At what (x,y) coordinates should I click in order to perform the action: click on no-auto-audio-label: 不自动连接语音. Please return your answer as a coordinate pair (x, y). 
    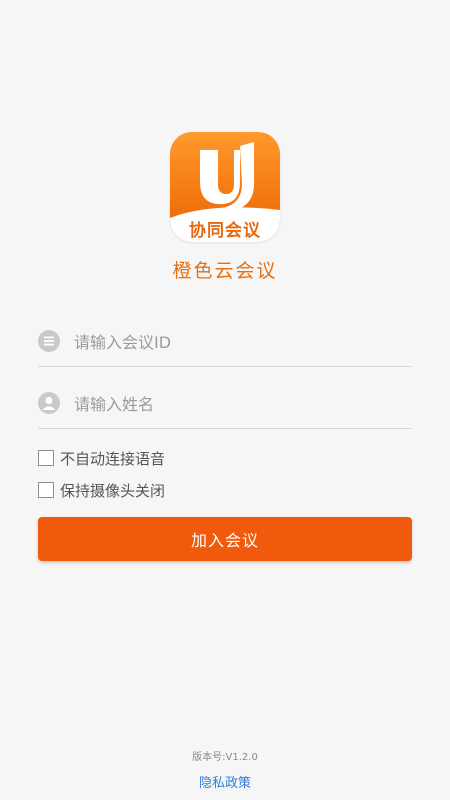
    Looking at the image, I should click on (113, 458).